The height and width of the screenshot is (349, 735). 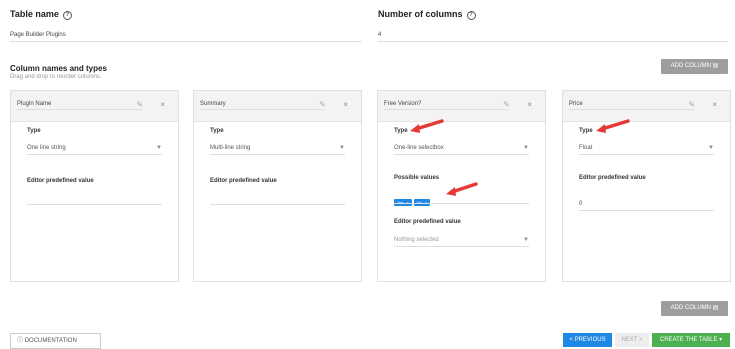 I want to click on type-select: One-line selectbox ▼, so click(x=461, y=150).